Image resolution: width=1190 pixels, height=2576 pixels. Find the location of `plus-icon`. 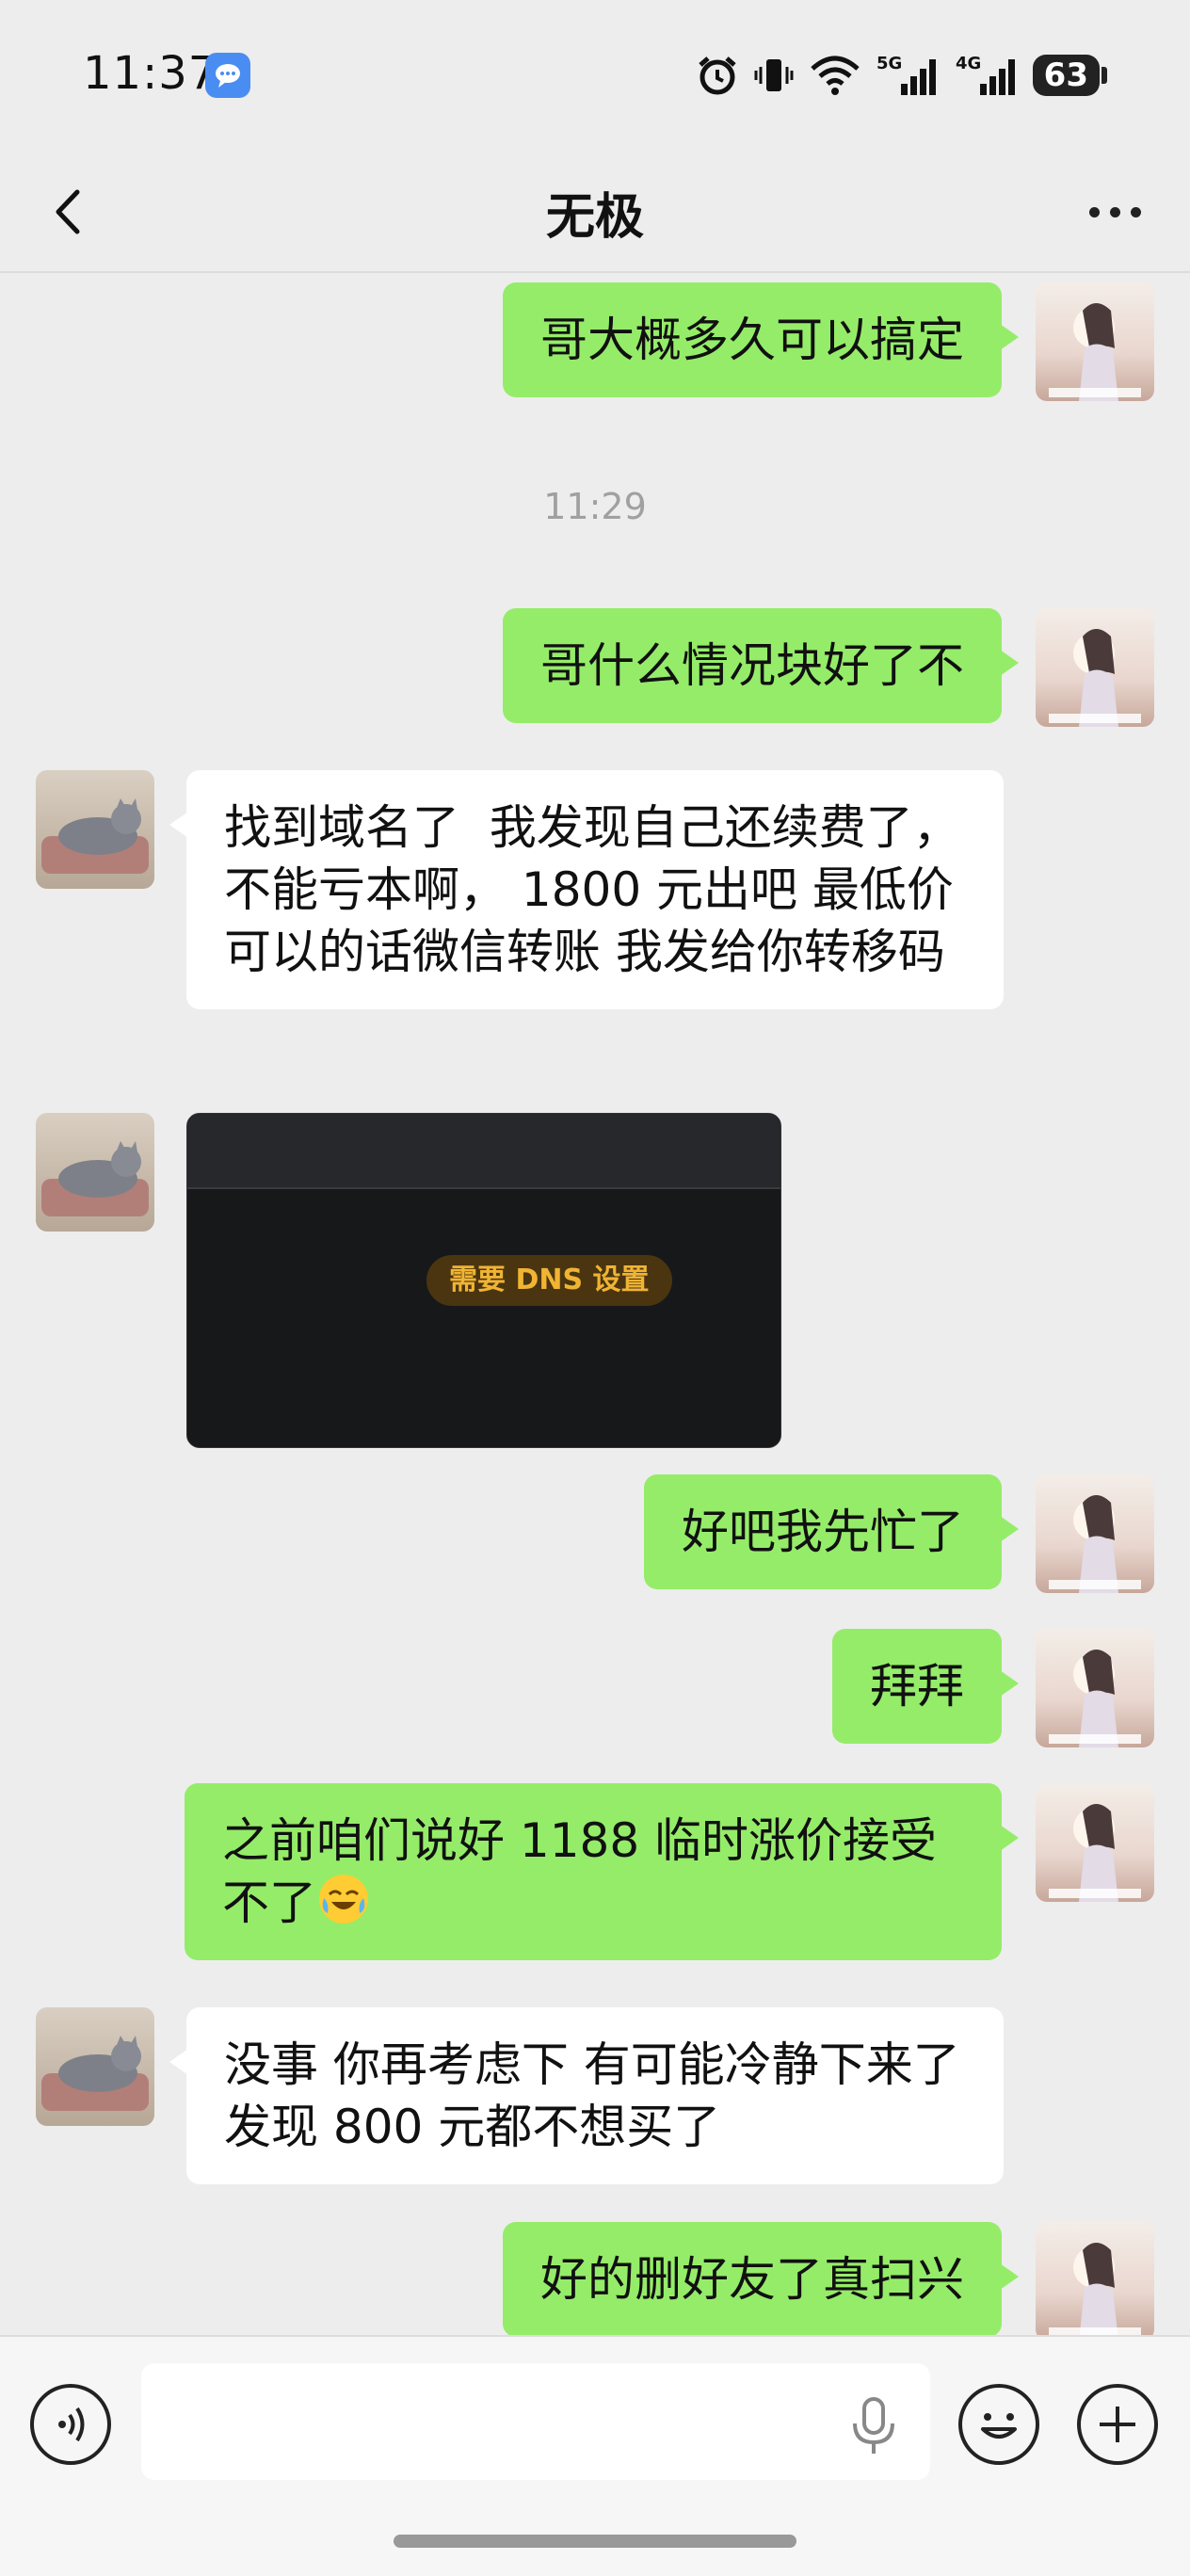

plus-icon is located at coordinates (1117, 2424).